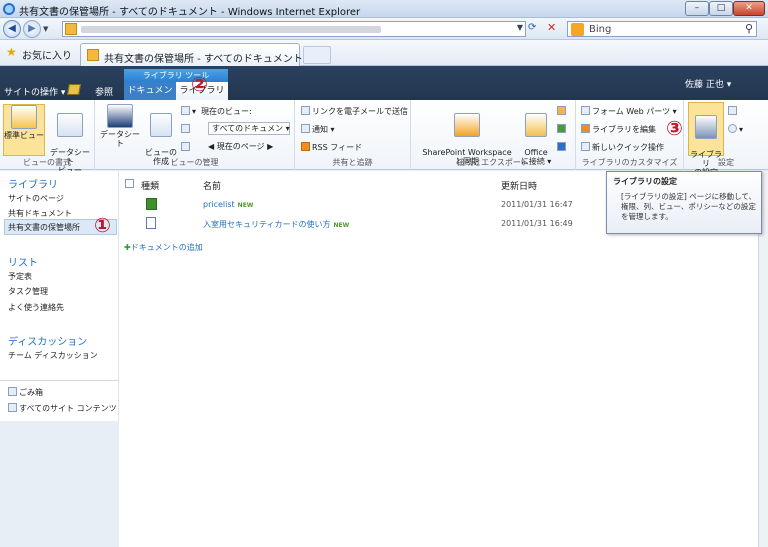 The width and height of the screenshot is (768, 547). What do you see at coordinates (24, 130) in the screenshot?
I see `standard-view-button: 標準ビュー` at bounding box center [24, 130].